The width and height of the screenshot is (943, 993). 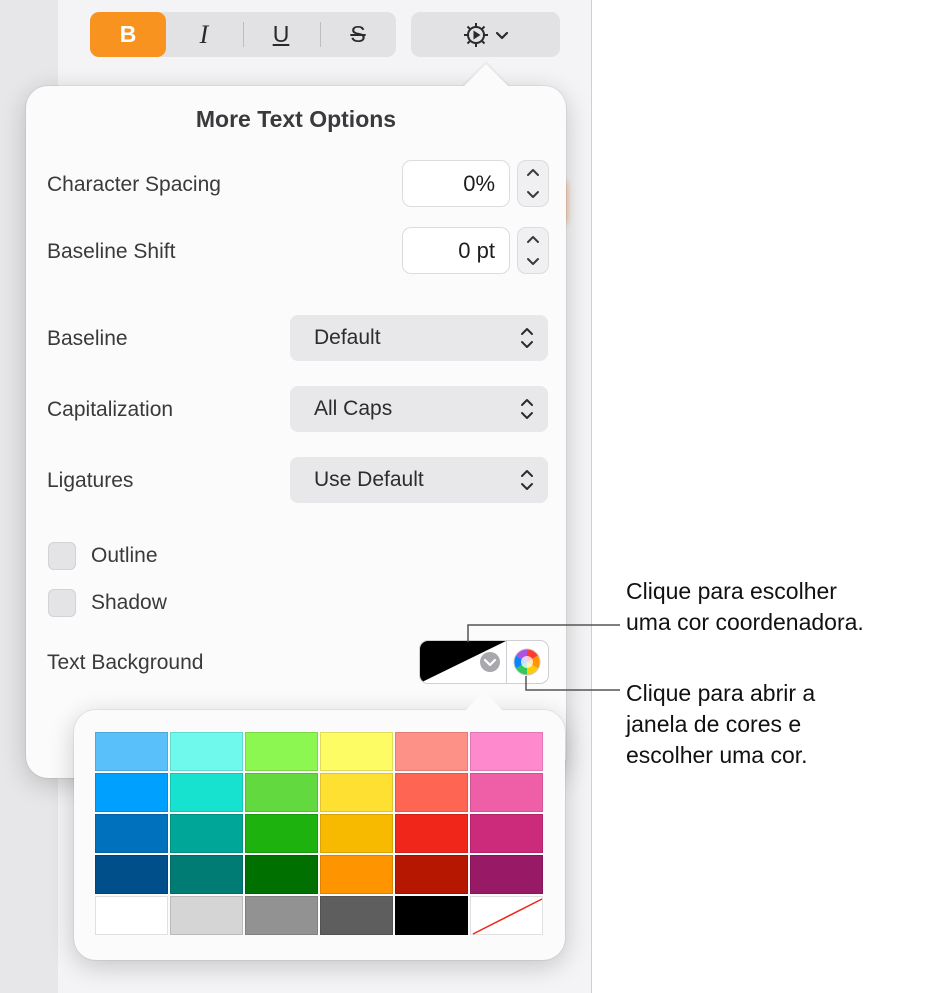 I want to click on no-color-swatch, so click(x=506, y=915).